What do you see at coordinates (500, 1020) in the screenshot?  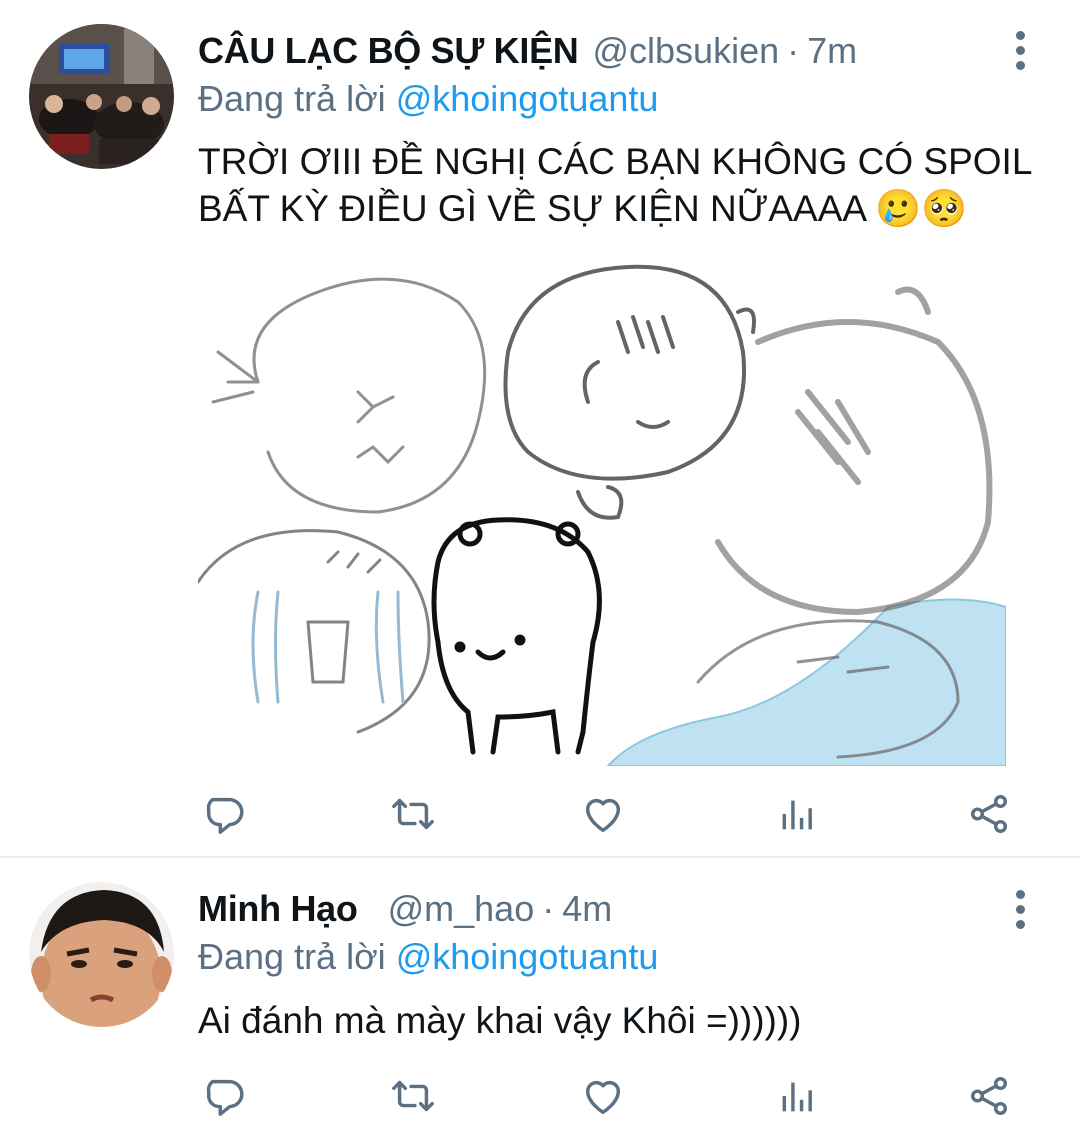 I see `tweet-text: Ai đánh mà mày khai vậy Khôi =))))))` at bounding box center [500, 1020].